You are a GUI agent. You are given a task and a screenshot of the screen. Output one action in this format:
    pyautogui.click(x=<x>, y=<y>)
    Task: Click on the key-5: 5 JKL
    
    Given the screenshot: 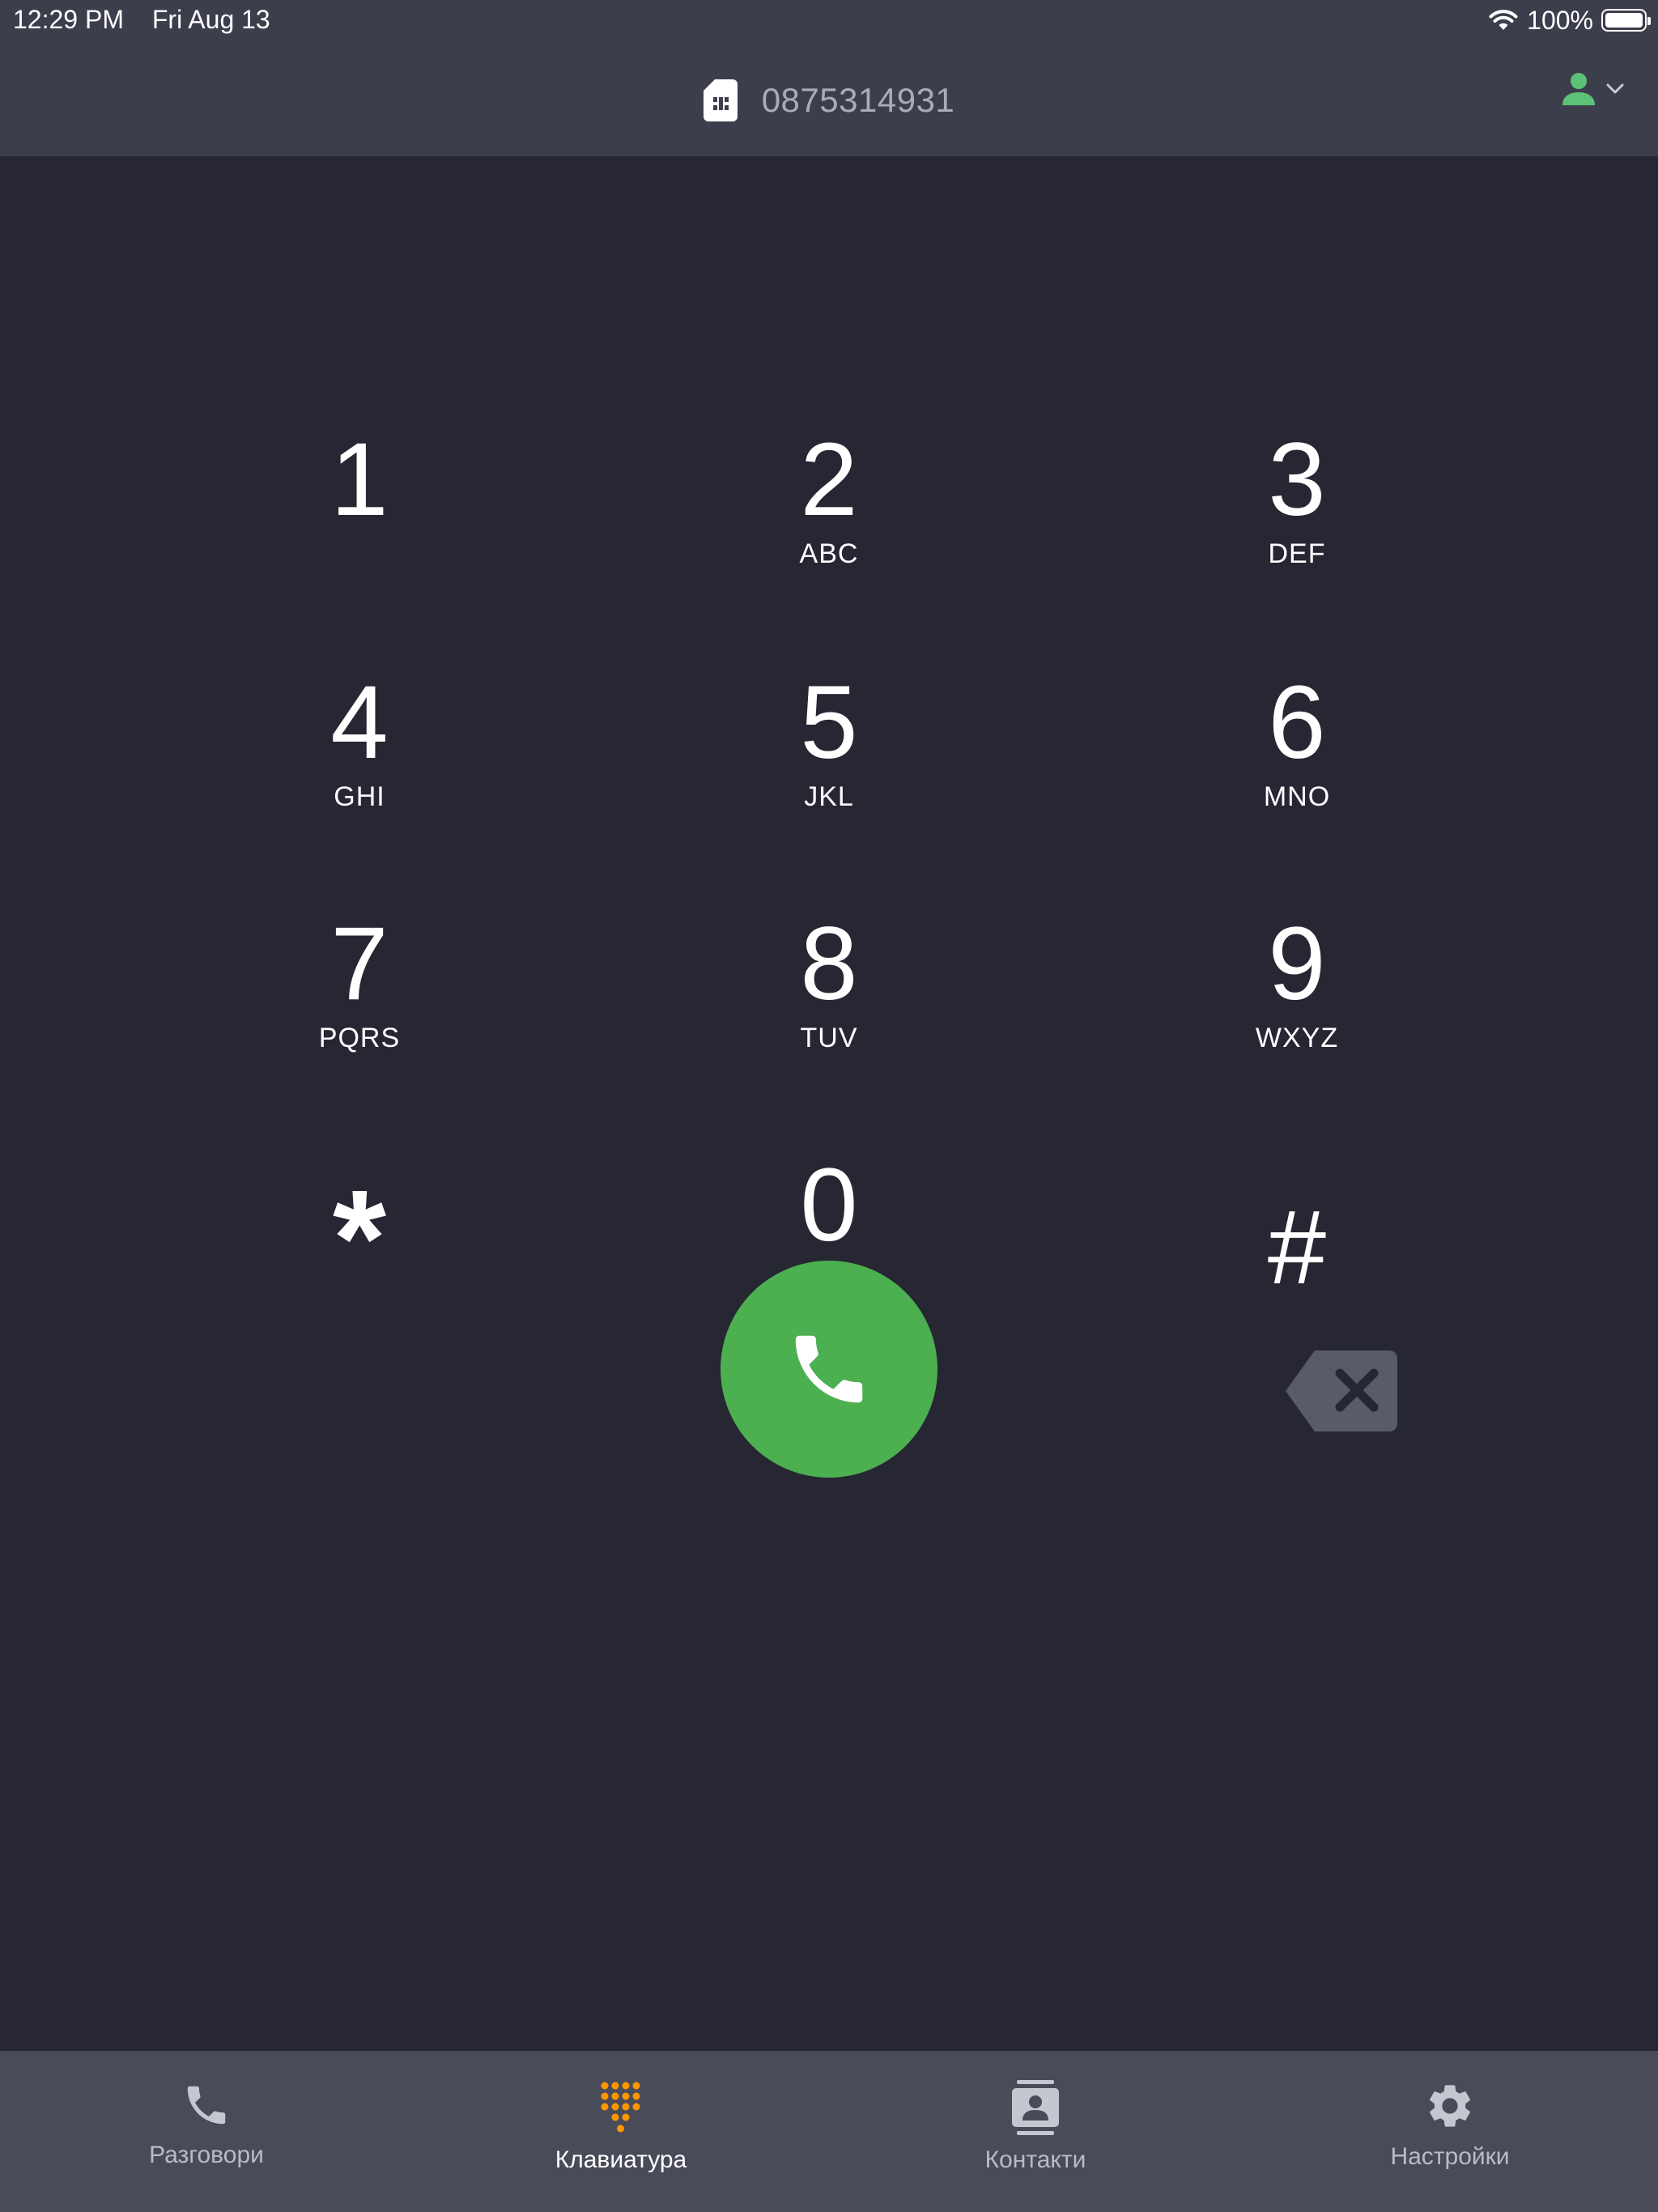 What is the action you would take?
    pyautogui.click(x=829, y=777)
    